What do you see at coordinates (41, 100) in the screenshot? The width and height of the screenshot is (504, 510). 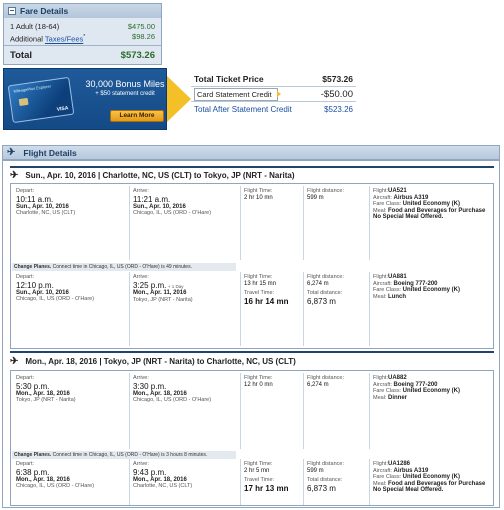 I see `credit-card-image: MileagePlus Explorer VISA` at bounding box center [41, 100].